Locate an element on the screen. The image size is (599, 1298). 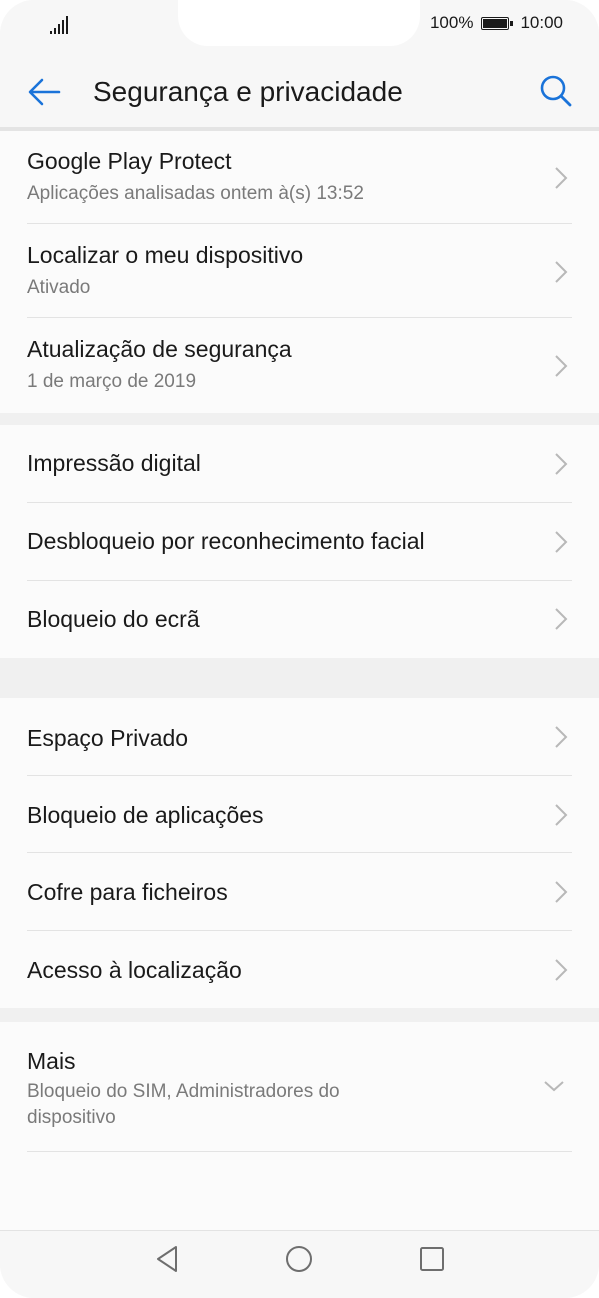
status-bar: 100% 10:00 is located at coordinates (299, 25).